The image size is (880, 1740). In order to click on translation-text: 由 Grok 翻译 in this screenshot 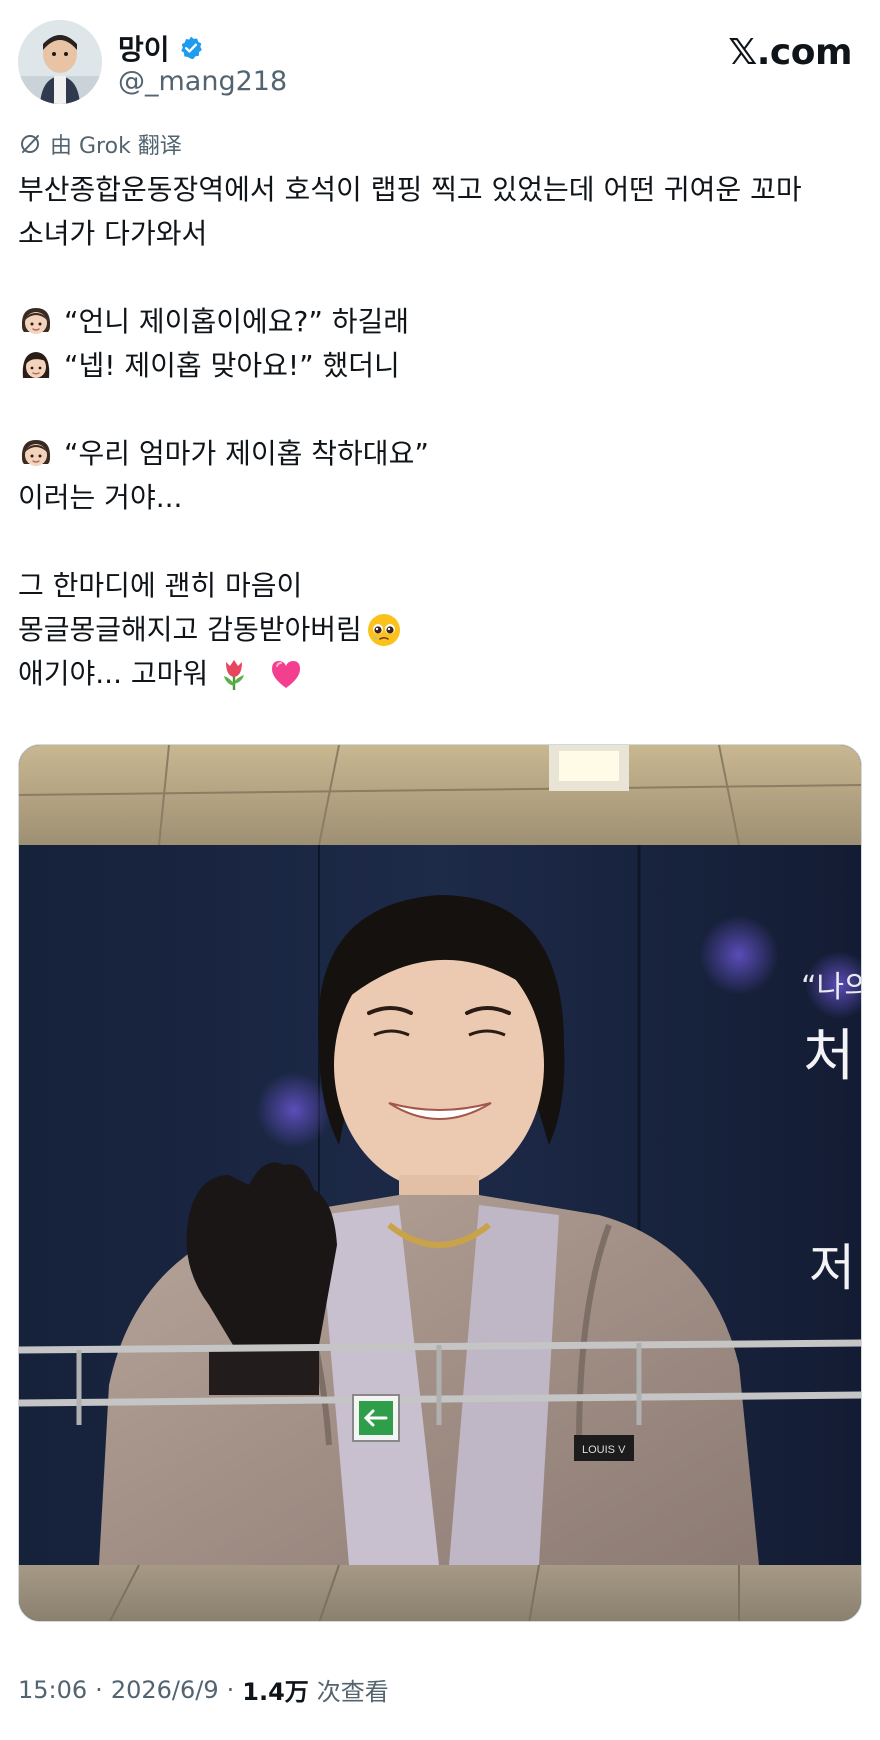, I will do `click(116, 146)`.